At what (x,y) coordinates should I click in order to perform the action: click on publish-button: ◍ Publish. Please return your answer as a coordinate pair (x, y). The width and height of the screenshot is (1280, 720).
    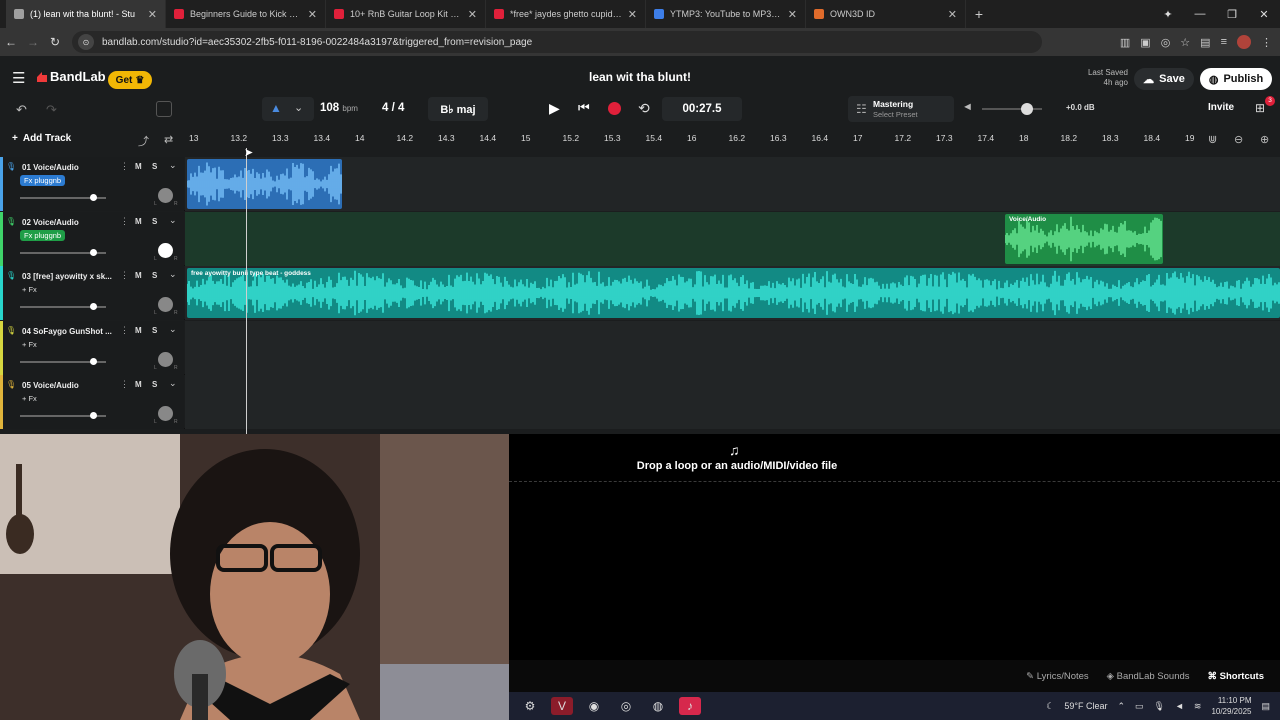
    Looking at the image, I should click on (1236, 79).